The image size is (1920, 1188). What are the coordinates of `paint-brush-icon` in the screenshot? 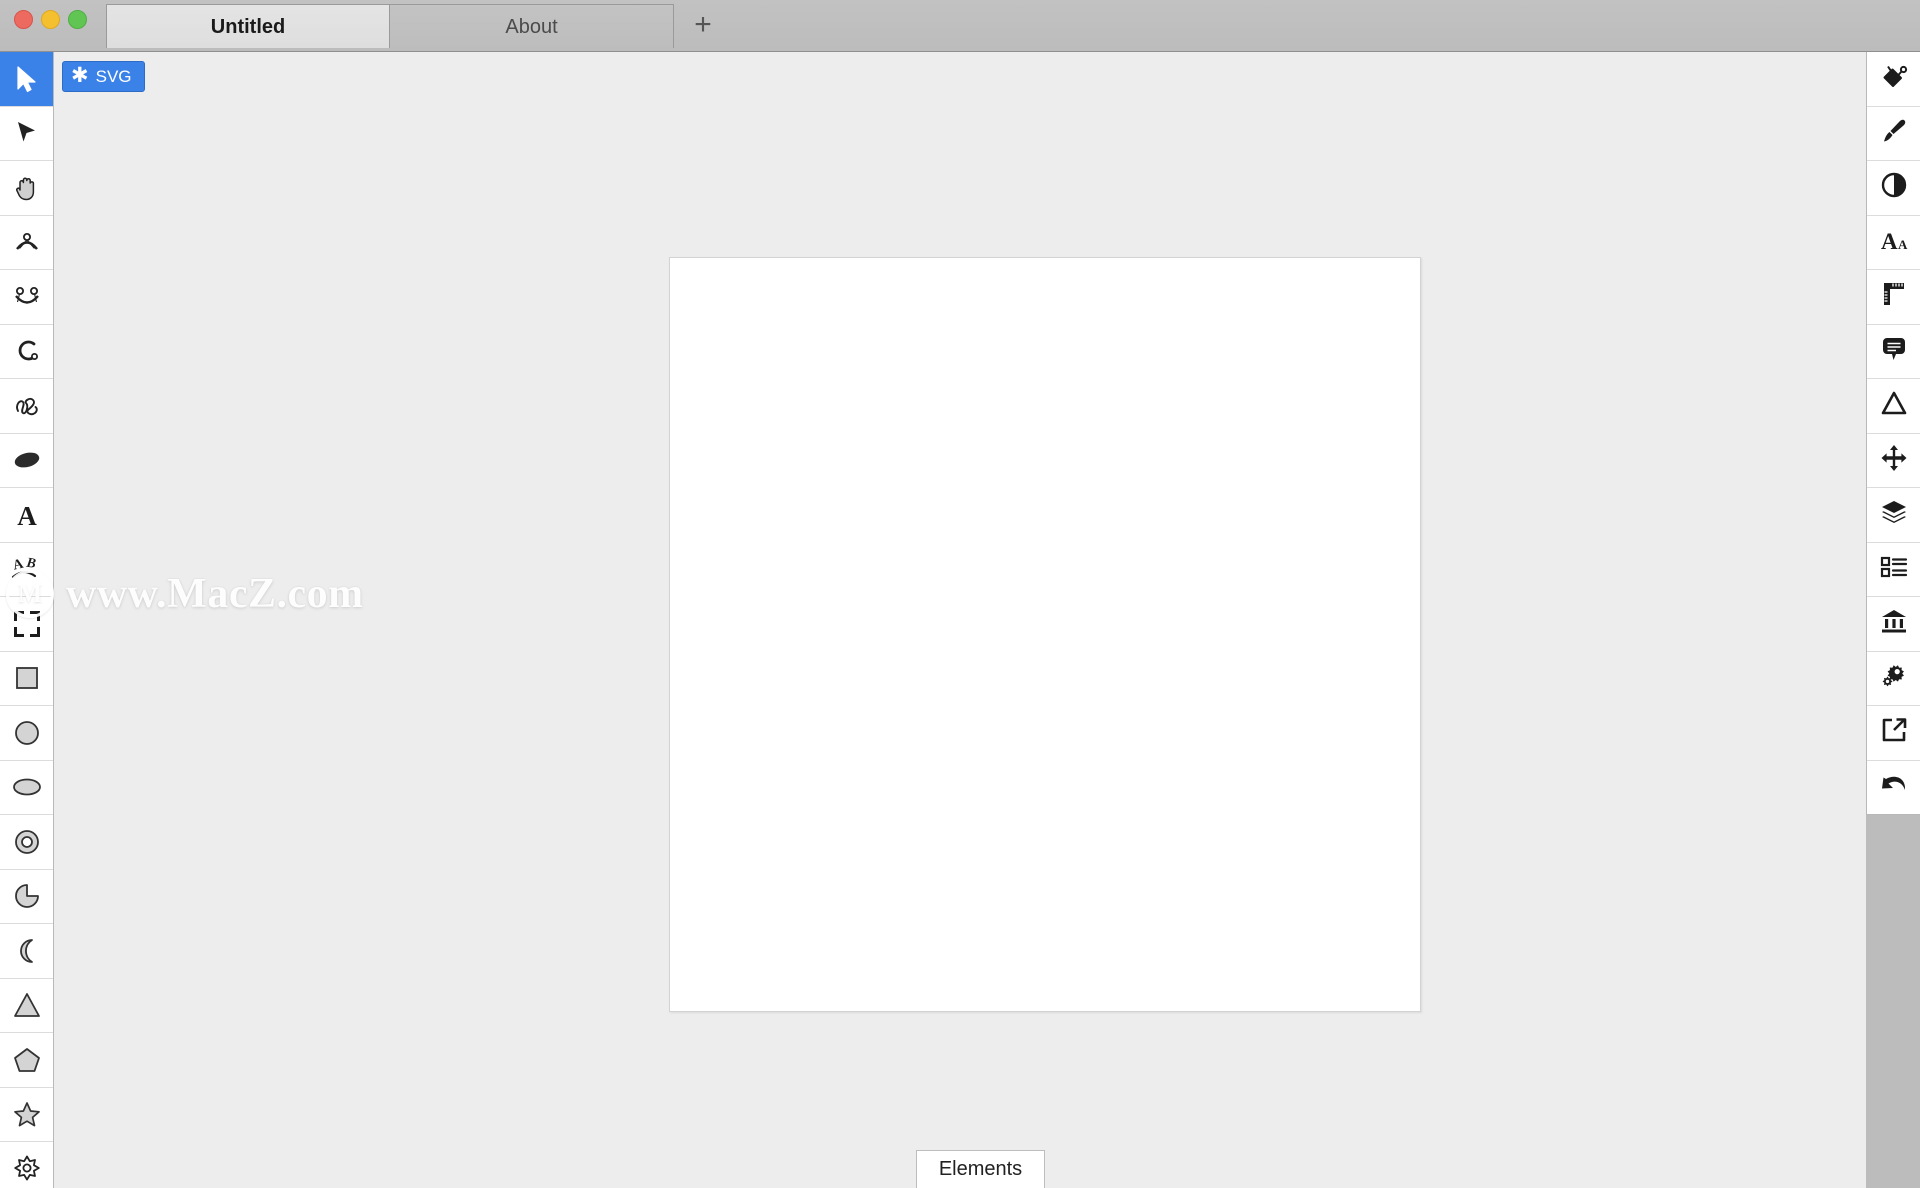 It's located at (1894, 133).